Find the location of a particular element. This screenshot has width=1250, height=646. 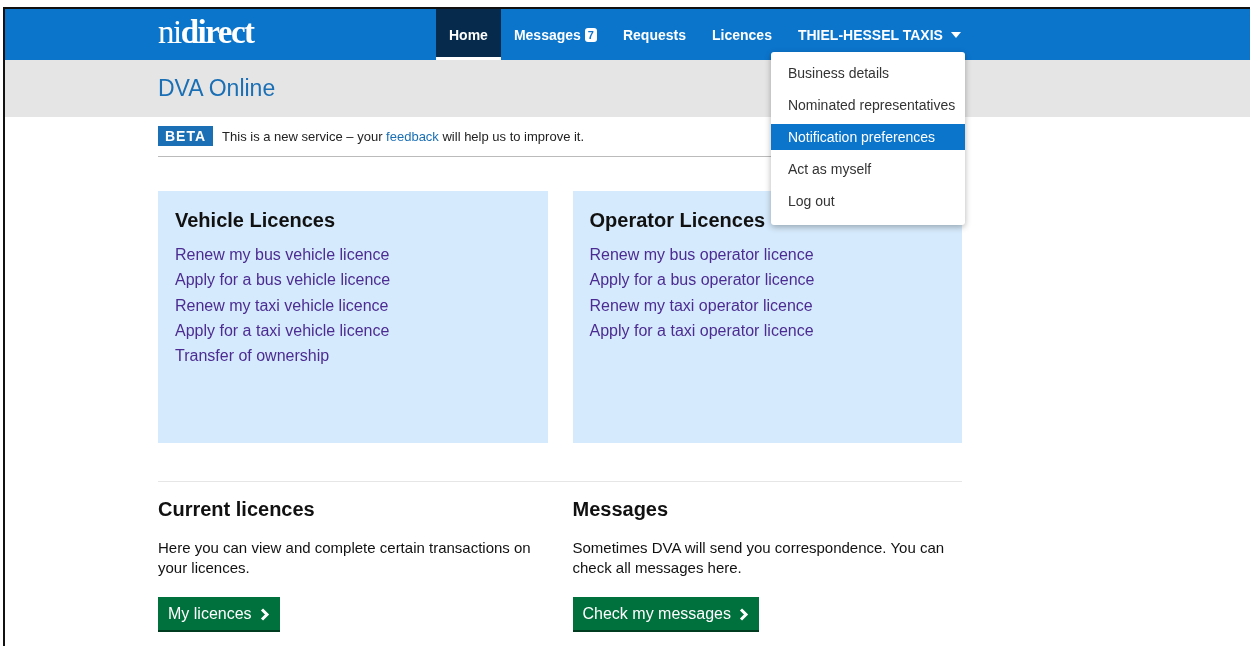

licence-link: Transfer of ownership is located at coordinates (353, 356).